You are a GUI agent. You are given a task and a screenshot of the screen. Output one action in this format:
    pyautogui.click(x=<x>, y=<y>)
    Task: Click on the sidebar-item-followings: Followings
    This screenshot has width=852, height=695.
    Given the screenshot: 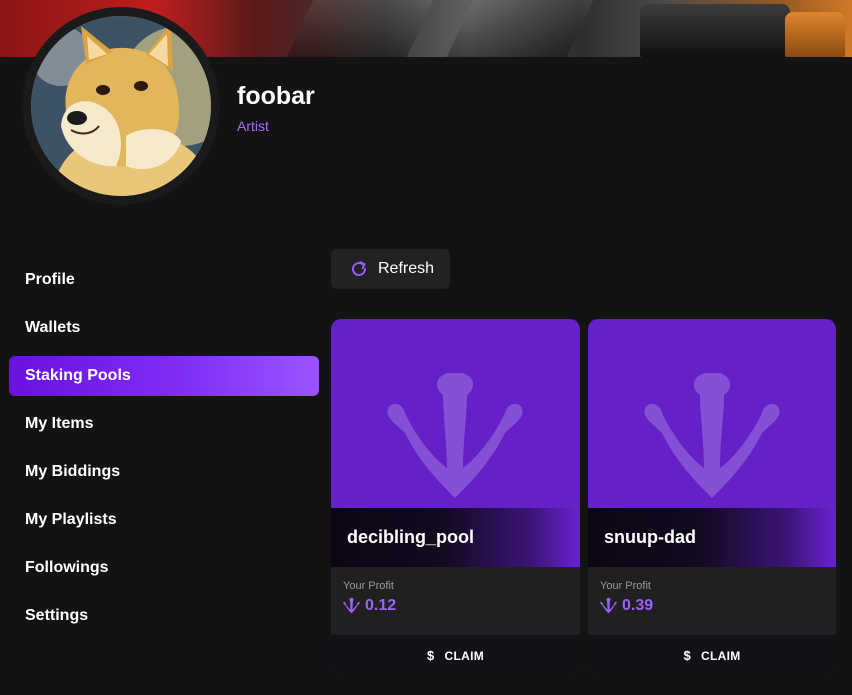 What is the action you would take?
    pyautogui.click(x=164, y=568)
    